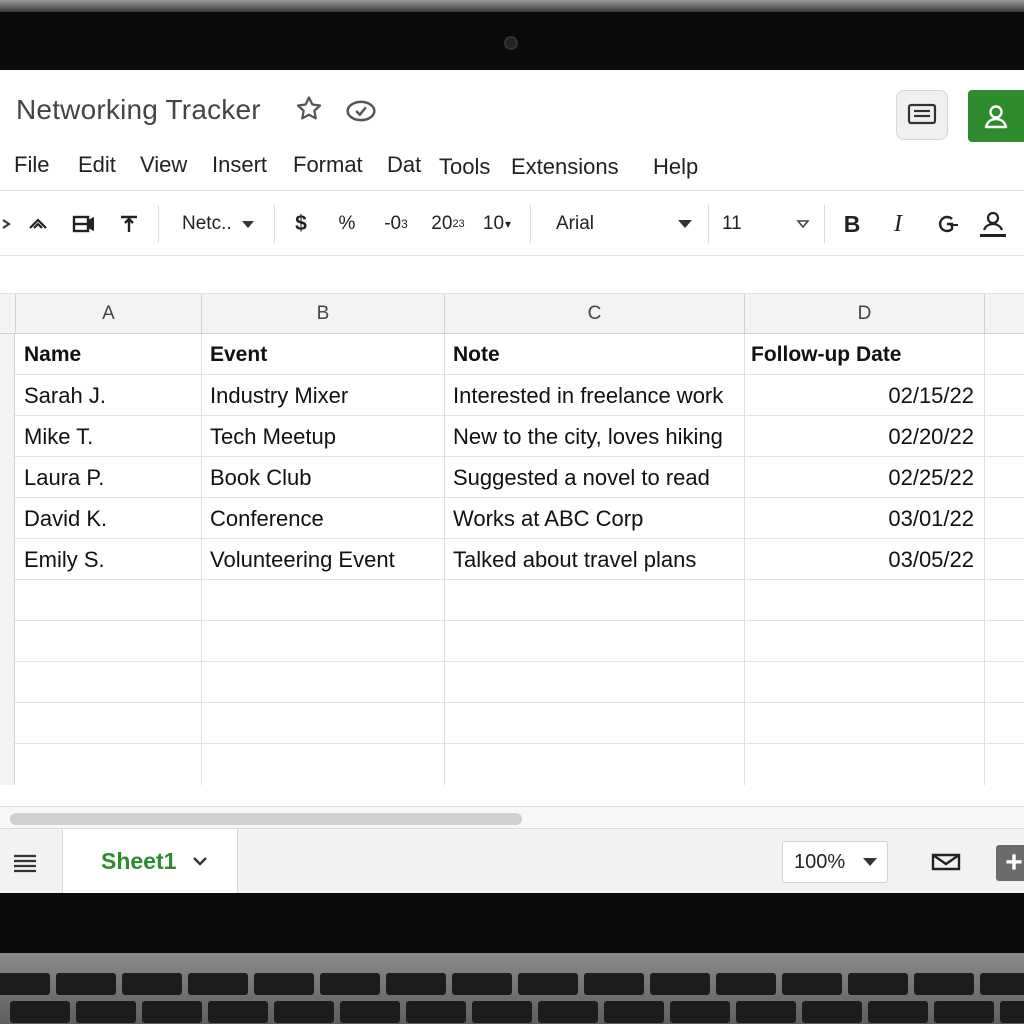 The height and width of the screenshot is (1024, 1024). I want to click on menu-format: Format, so click(328, 165).